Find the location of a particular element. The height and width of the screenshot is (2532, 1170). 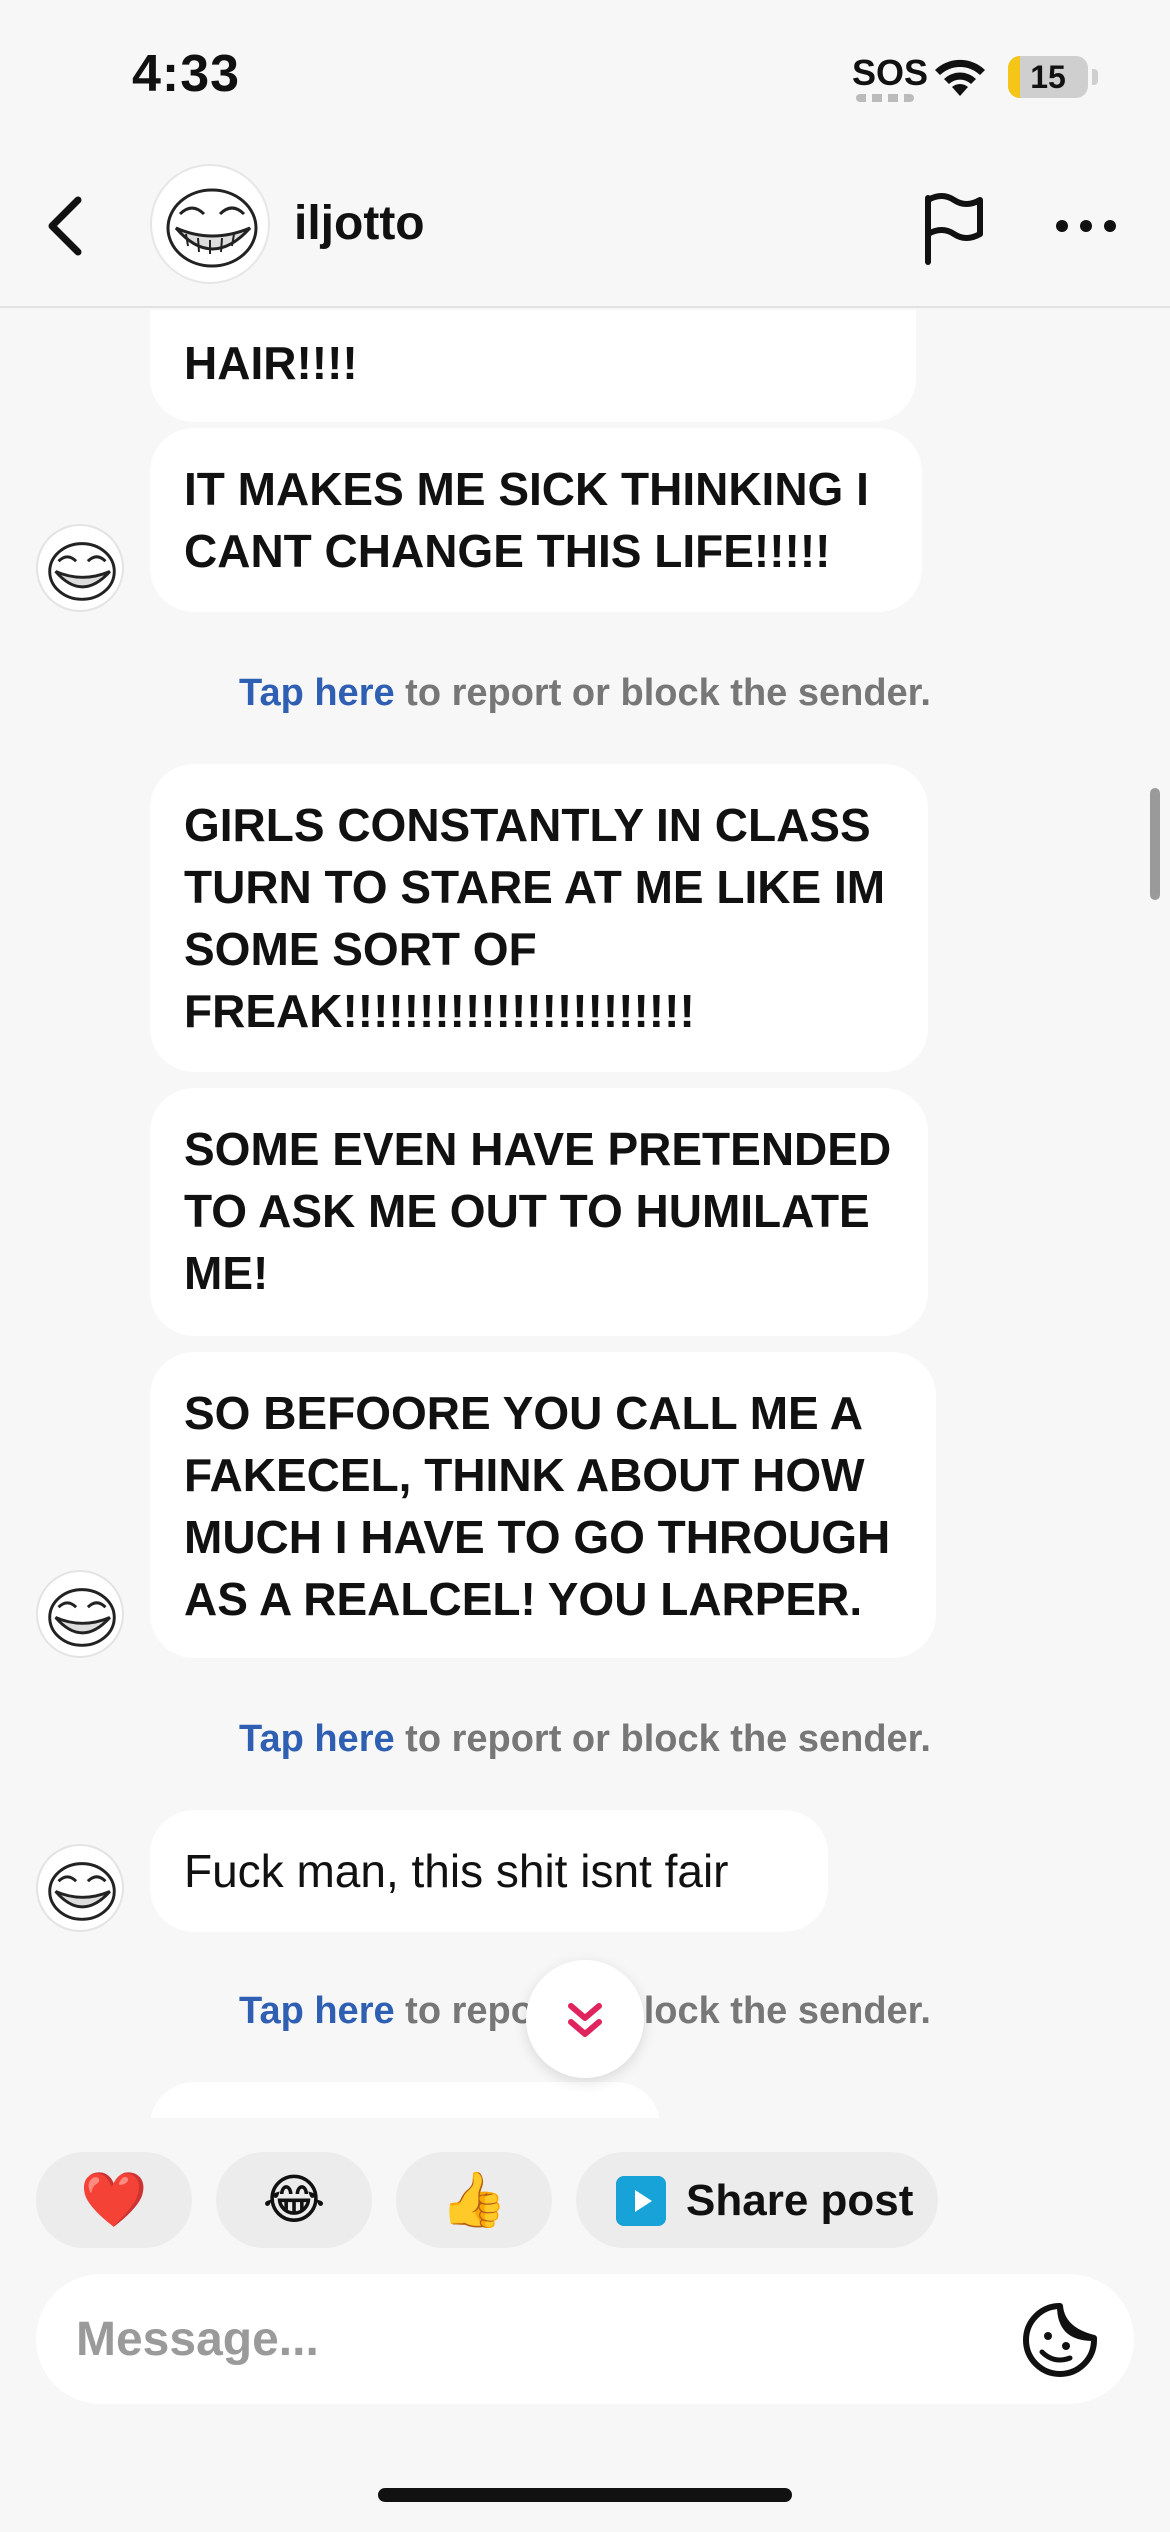

heart-icon: ❤️ is located at coordinates (114, 2200).